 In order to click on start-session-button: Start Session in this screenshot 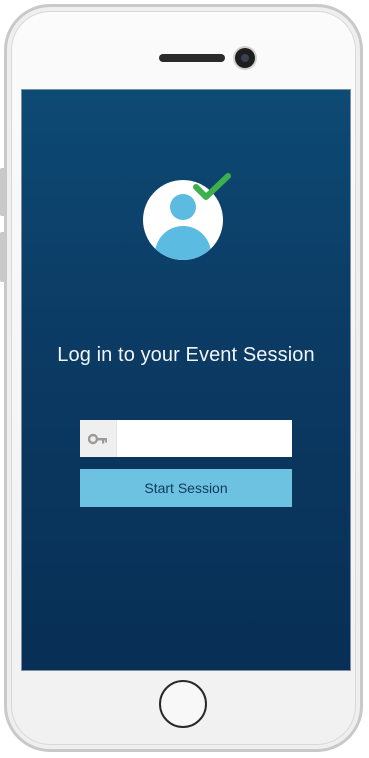, I will do `click(186, 488)`.